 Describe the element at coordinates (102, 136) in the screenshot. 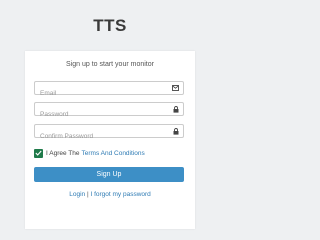

I see `confirm-password-input` at that location.